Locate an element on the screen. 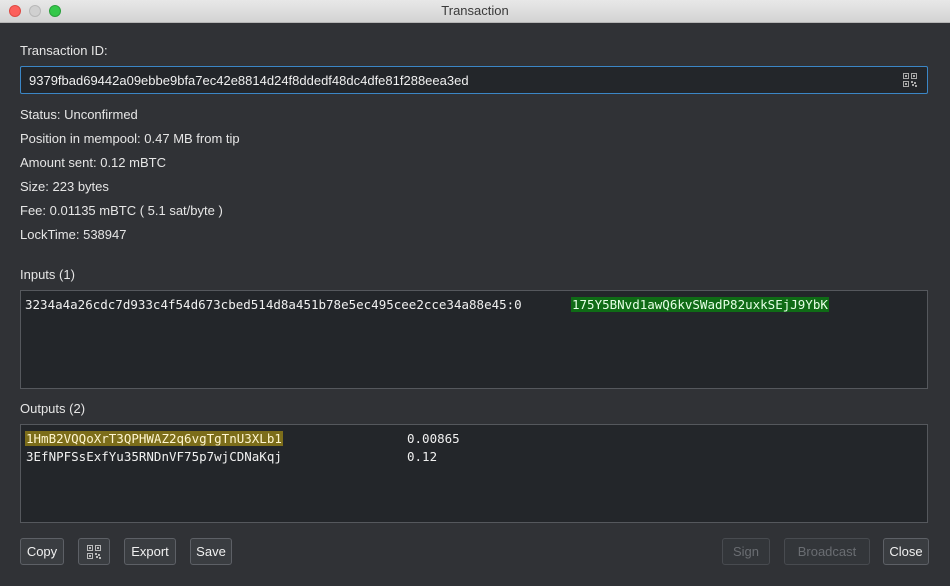 The image size is (950, 586). size-line: Size: 223 bytes is located at coordinates (64, 186).